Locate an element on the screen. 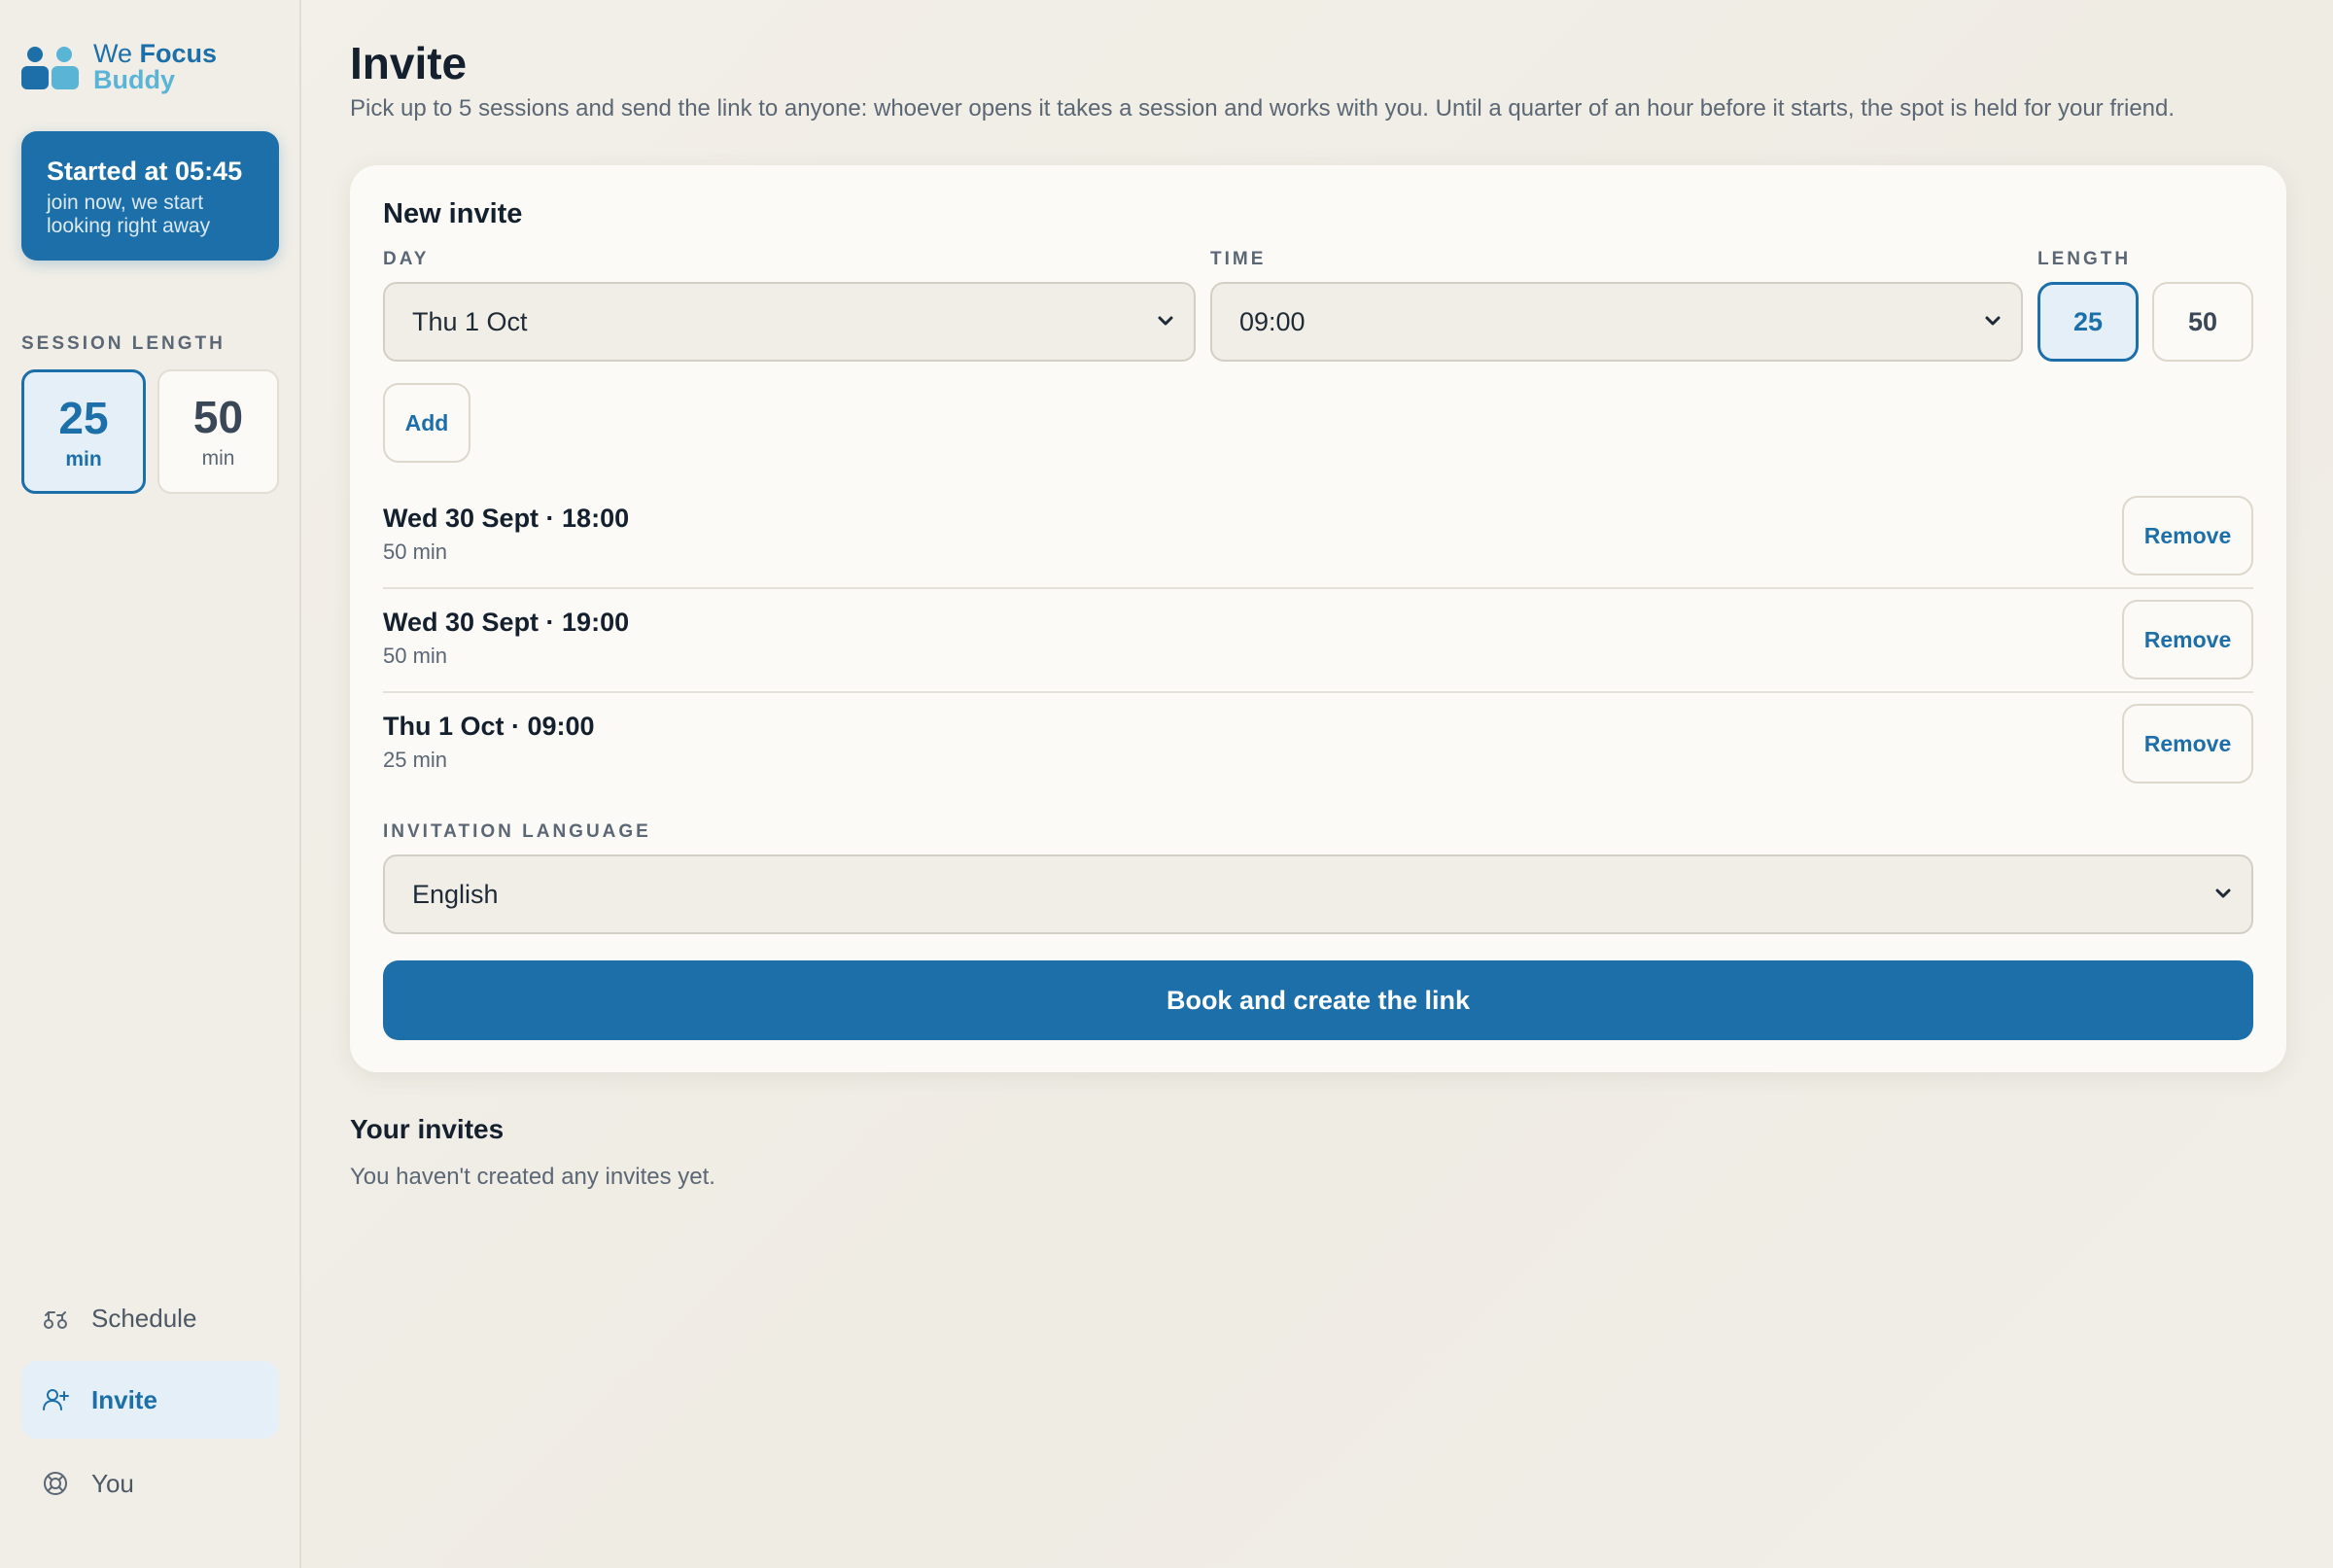 Image resolution: width=2333 pixels, height=1568 pixels. language-select: English is located at coordinates (1318, 894).